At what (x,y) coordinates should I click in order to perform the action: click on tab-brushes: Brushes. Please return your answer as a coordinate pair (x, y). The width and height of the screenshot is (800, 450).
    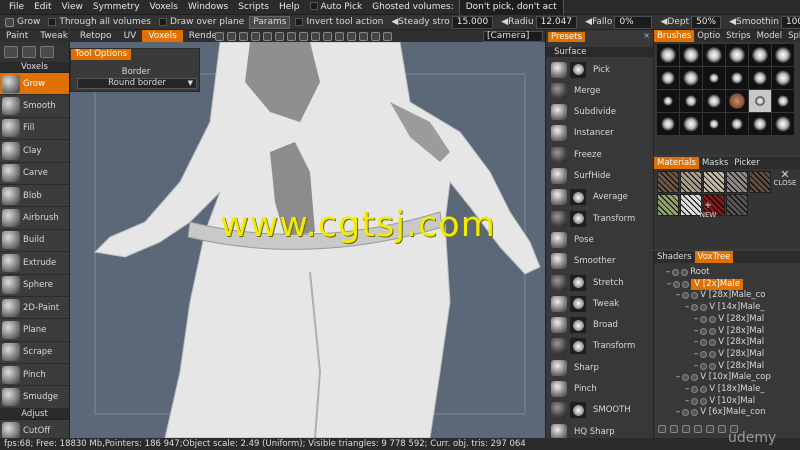
    Looking at the image, I should click on (674, 36).